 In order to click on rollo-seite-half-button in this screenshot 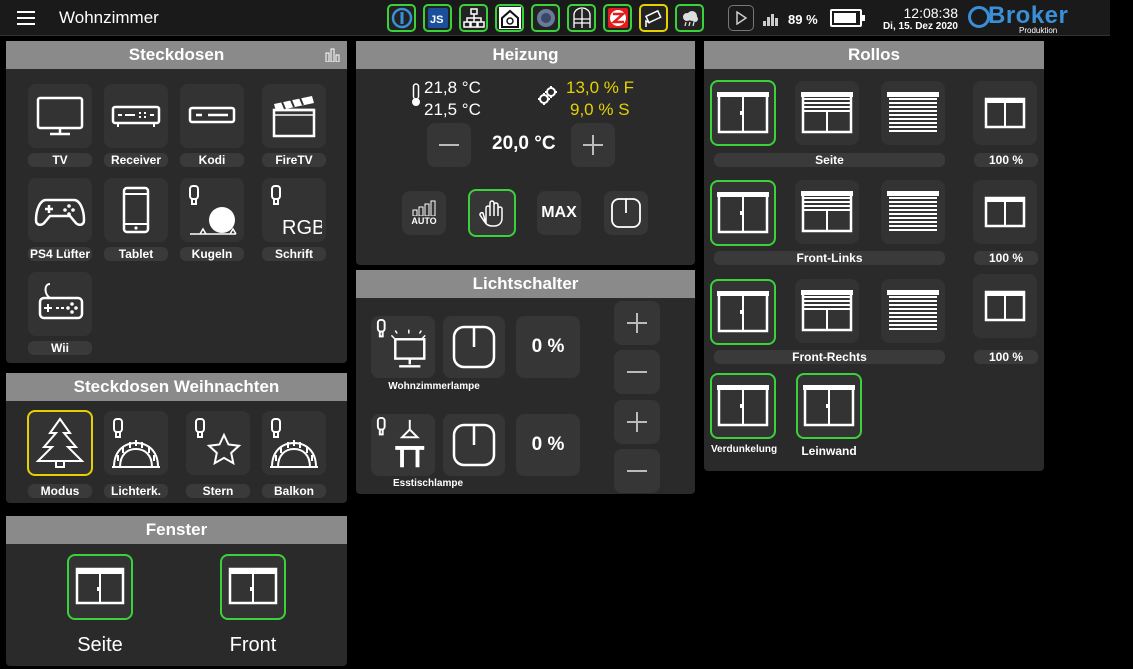, I will do `click(827, 113)`.